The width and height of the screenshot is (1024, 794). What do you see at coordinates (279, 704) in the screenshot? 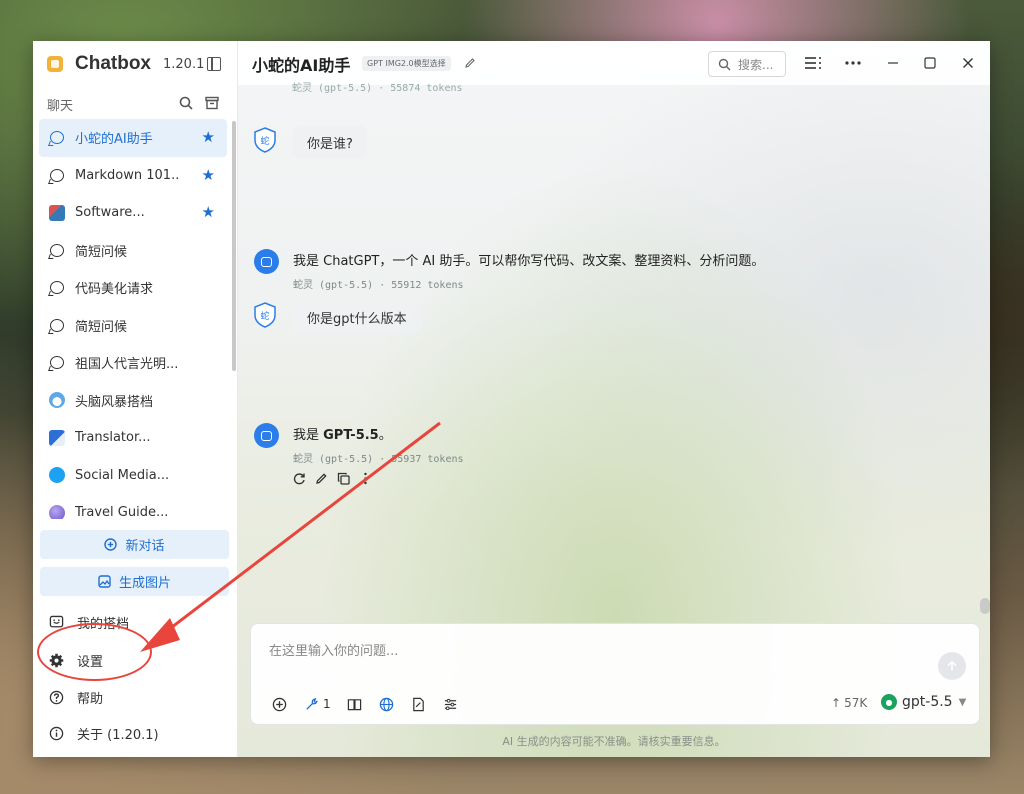
I see `add-attachment-icon` at bounding box center [279, 704].